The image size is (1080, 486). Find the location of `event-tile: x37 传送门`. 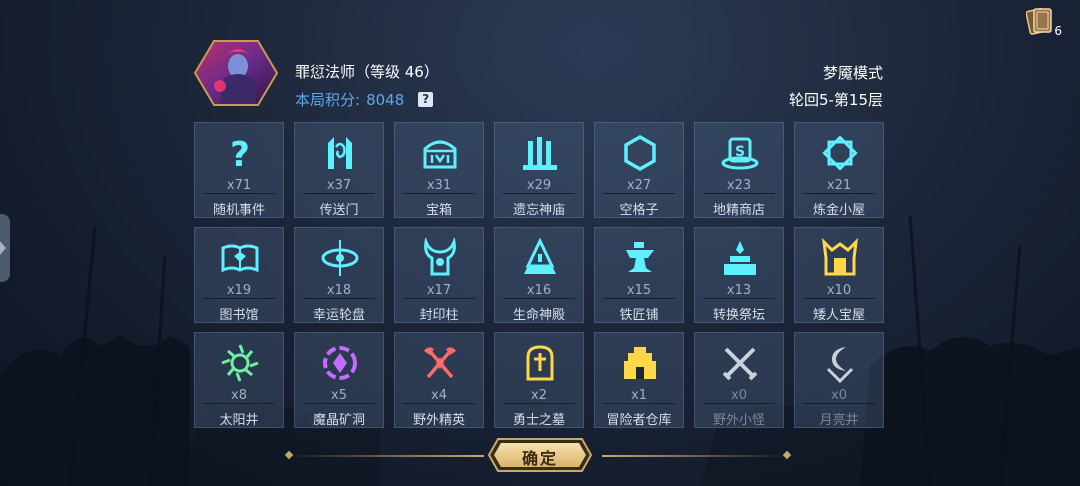

event-tile: x37 传送门 is located at coordinates (339, 170).